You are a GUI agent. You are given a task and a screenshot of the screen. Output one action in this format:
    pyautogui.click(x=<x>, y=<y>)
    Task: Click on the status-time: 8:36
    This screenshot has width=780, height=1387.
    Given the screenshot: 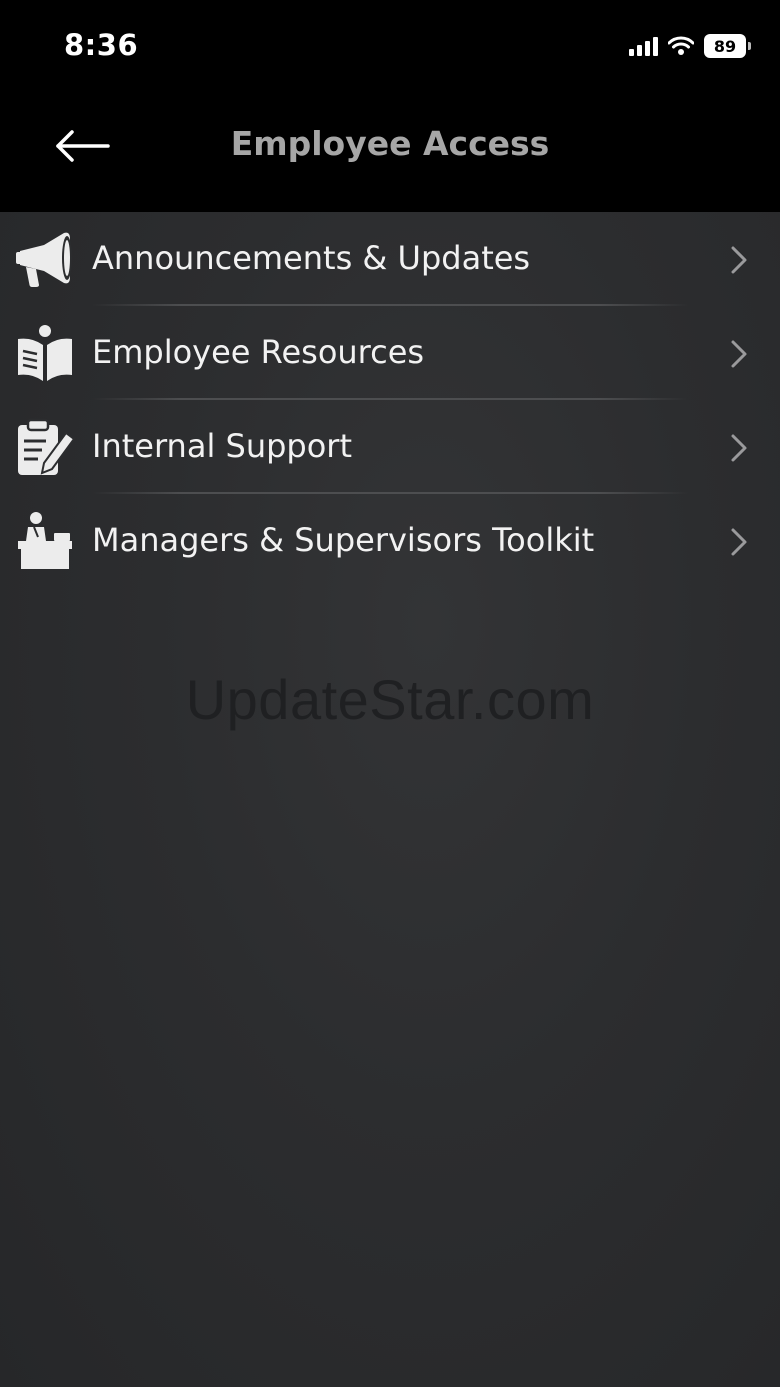 What is the action you would take?
    pyautogui.click(x=101, y=45)
    